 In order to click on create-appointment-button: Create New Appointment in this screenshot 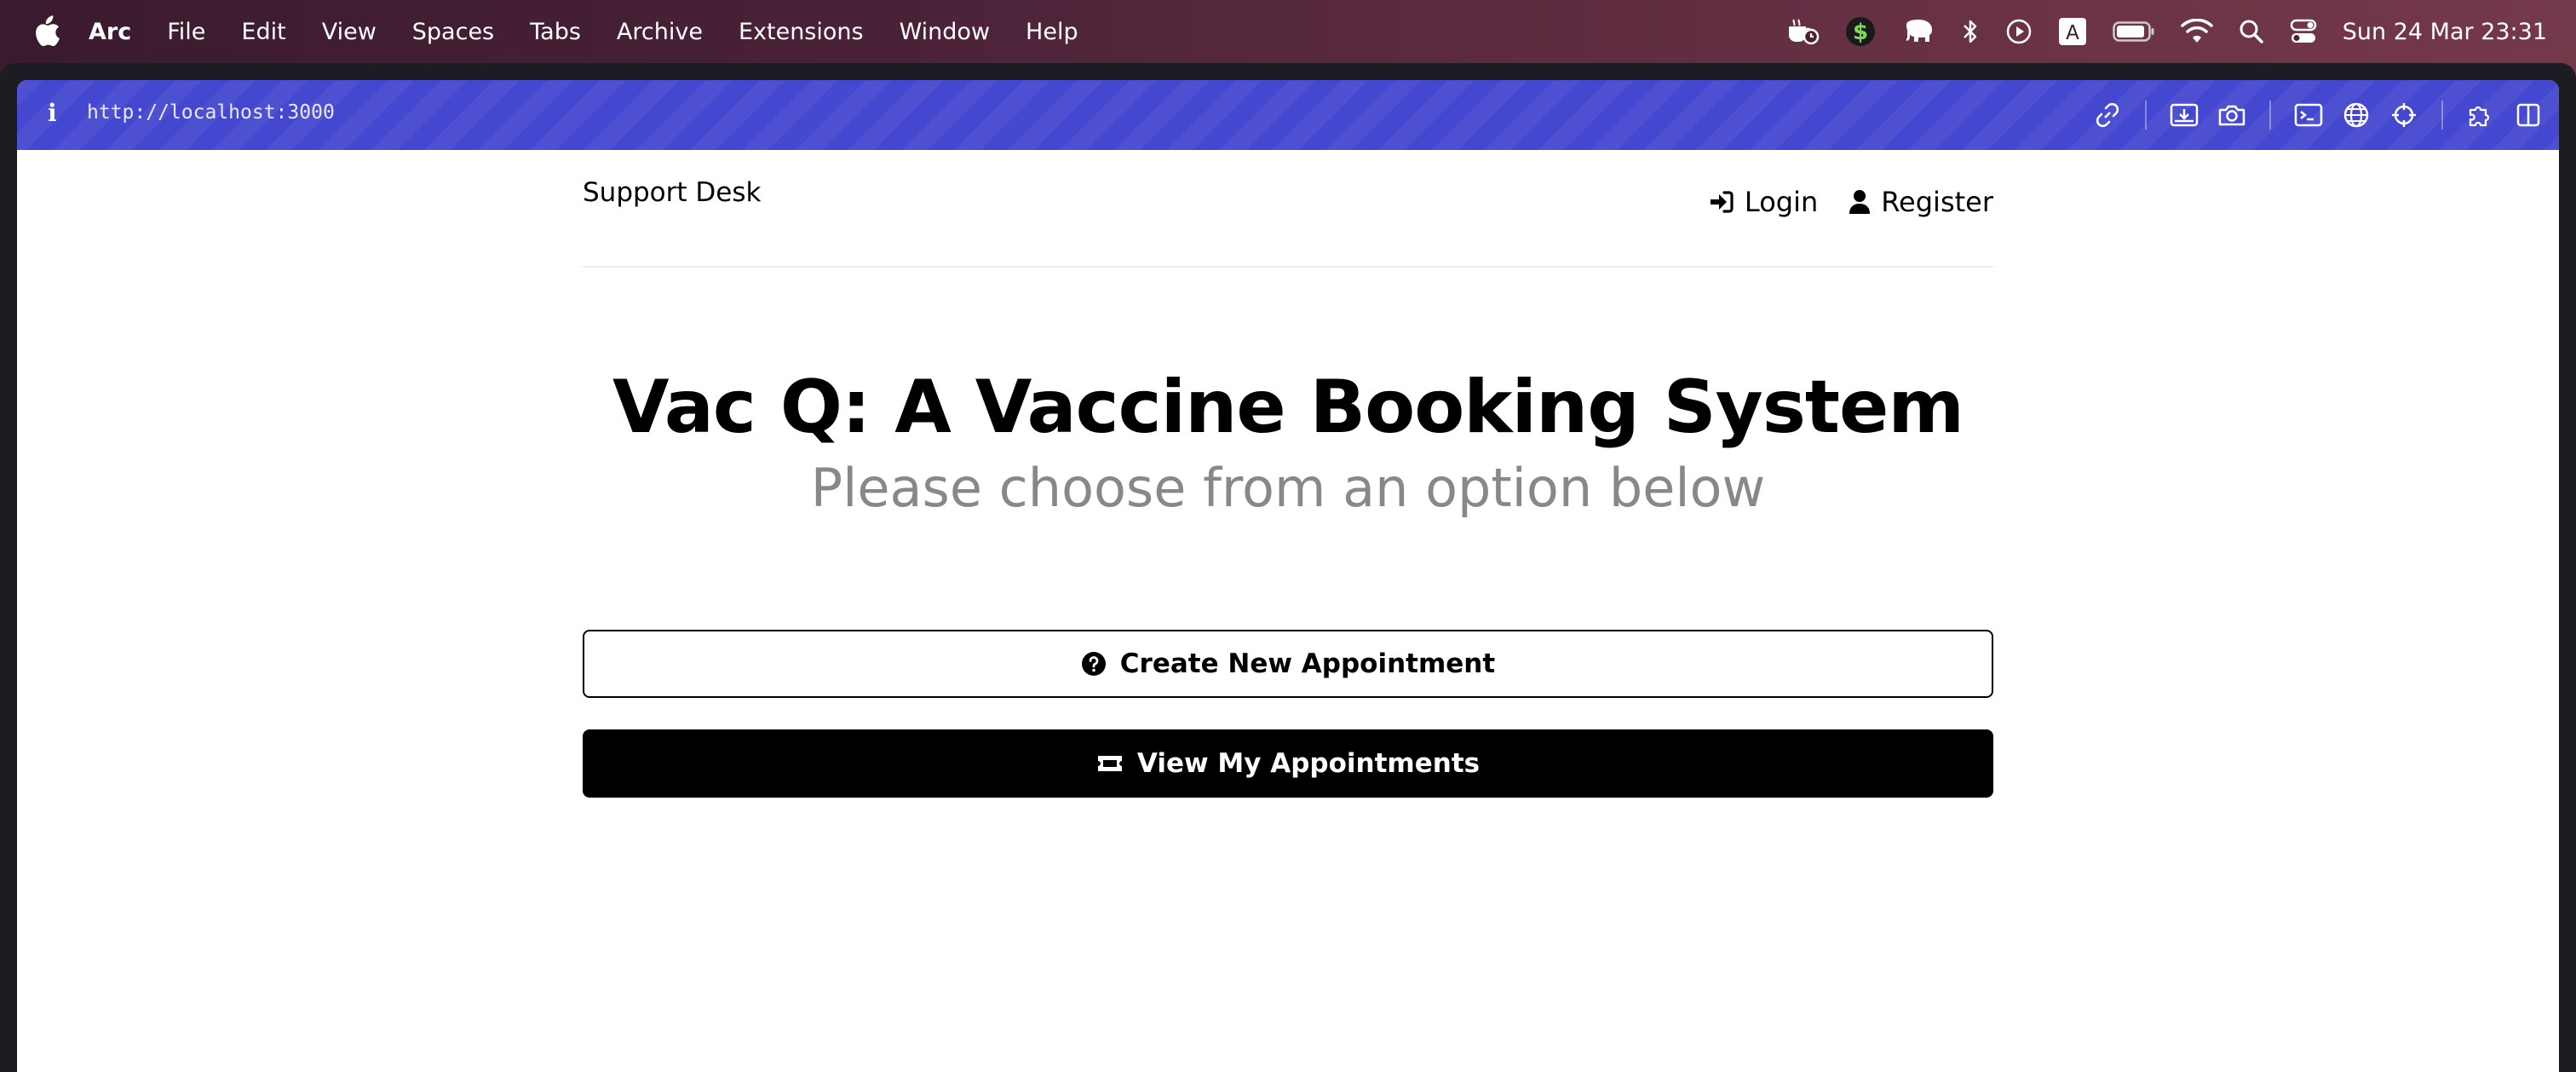, I will do `click(1288, 664)`.